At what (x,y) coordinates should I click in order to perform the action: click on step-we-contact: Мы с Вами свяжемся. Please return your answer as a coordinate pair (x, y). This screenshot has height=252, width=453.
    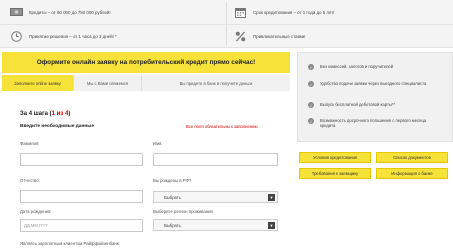
    Looking at the image, I should click on (108, 83).